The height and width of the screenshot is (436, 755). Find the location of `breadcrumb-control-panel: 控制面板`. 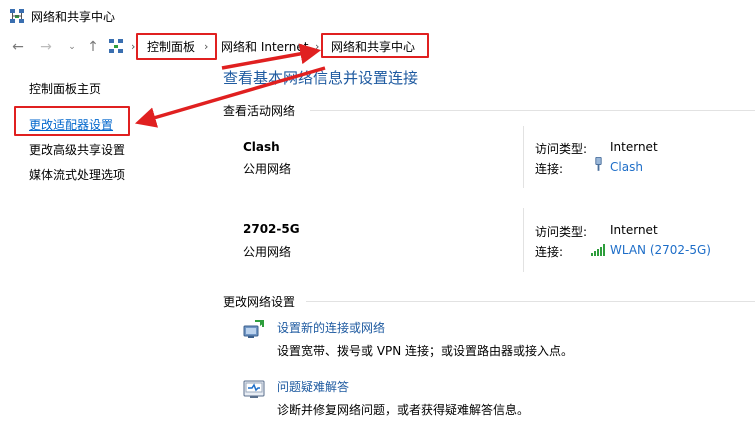

breadcrumb-control-panel: 控制面板 is located at coordinates (171, 47).